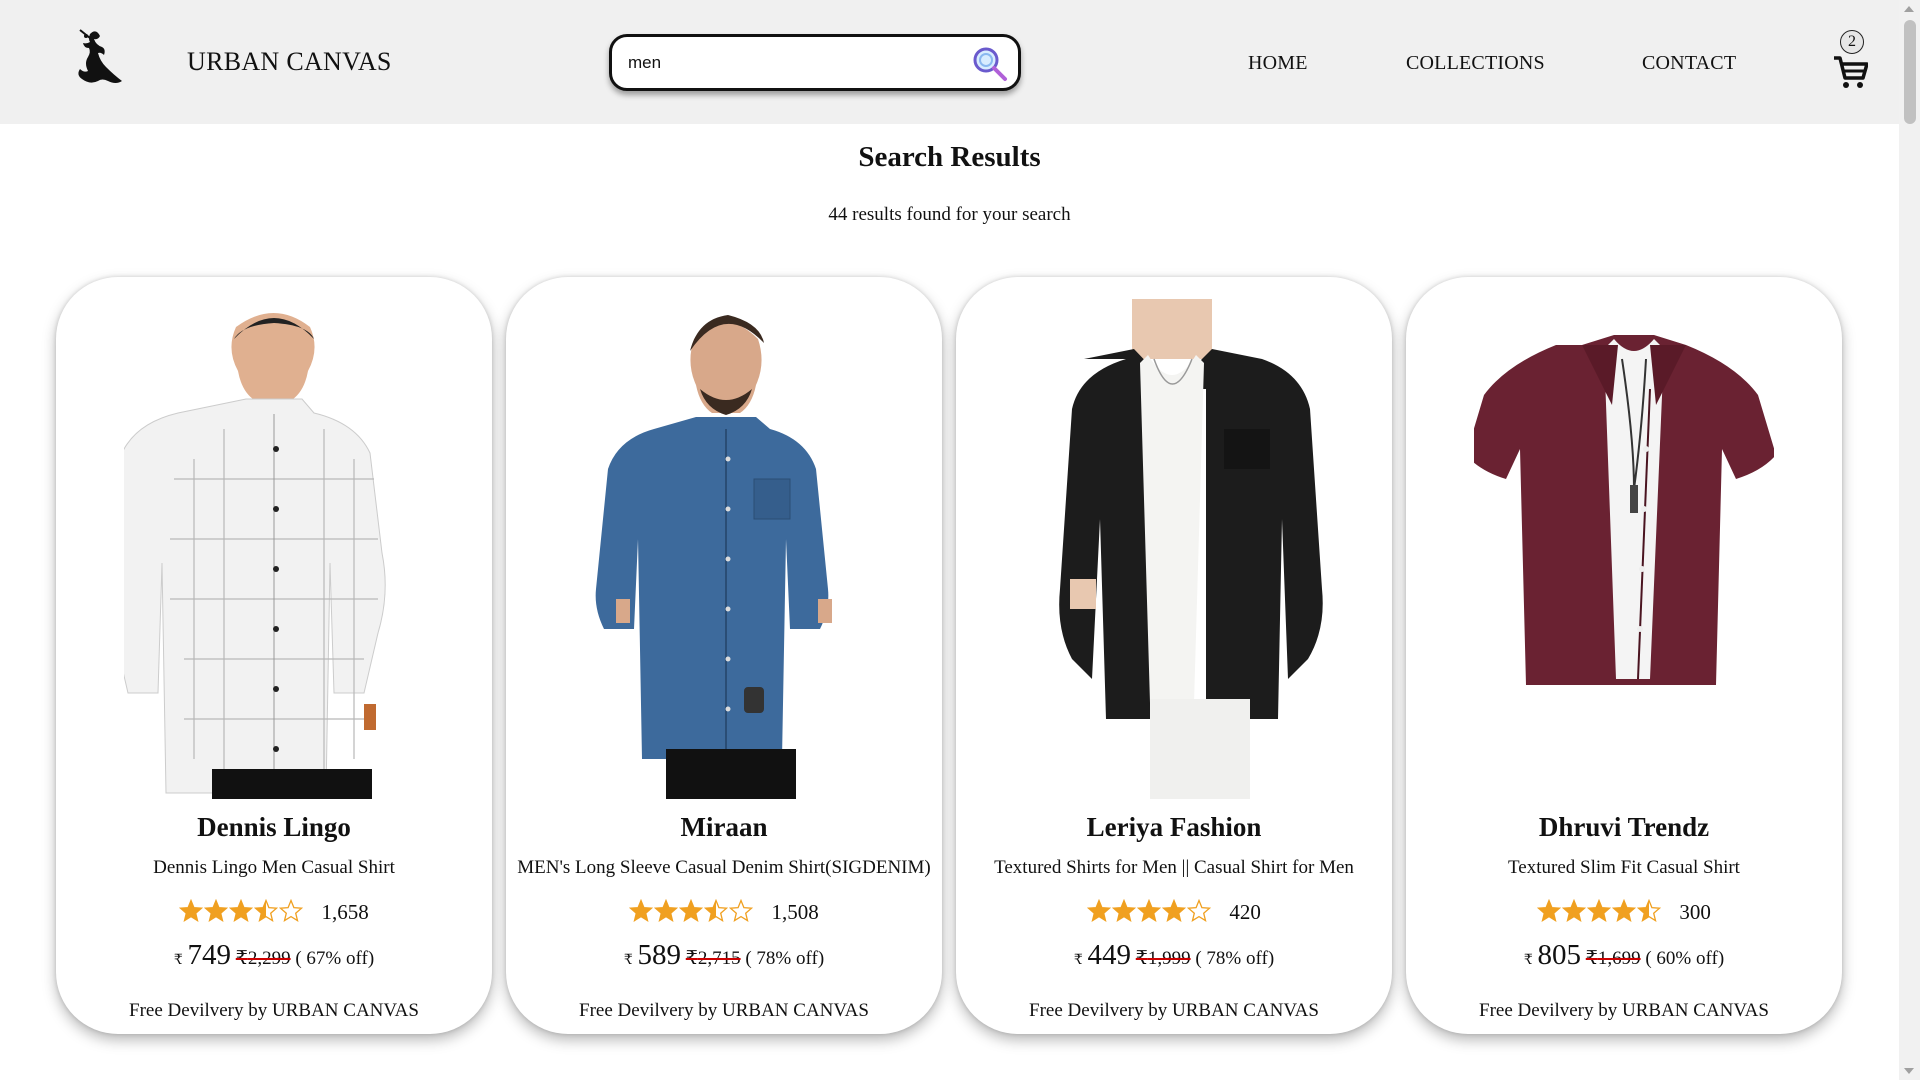 Image resolution: width=1920 pixels, height=1080 pixels. I want to click on cart-button: 2, so click(1852, 61).